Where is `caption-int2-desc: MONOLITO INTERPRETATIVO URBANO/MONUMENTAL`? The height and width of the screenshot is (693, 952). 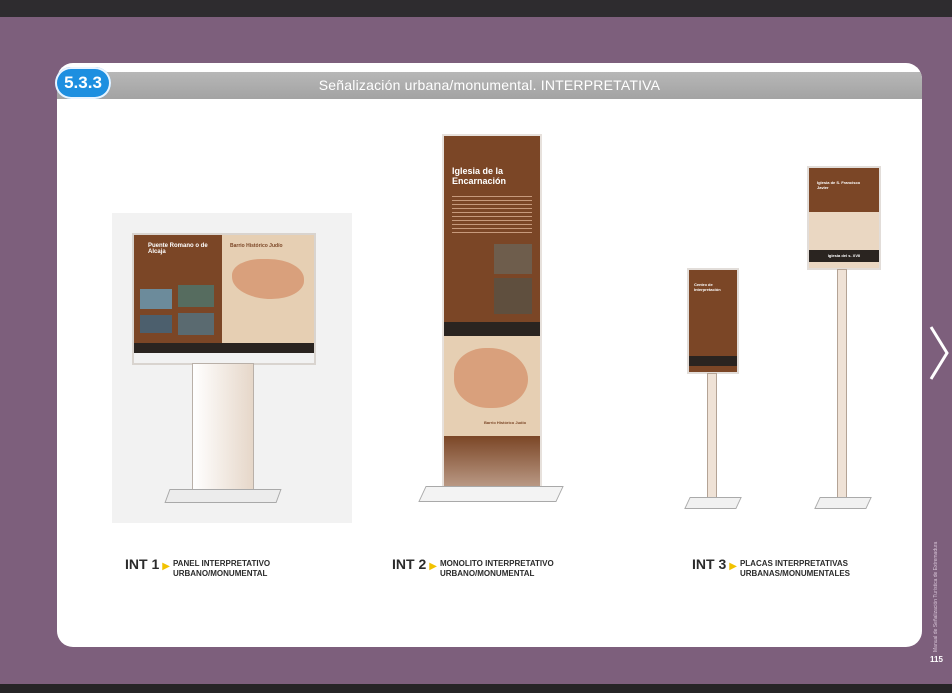 caption-int2-desc: MONOLITO INTERPRETATIVO URBANO/MONUMENTAL is located at coordinates (497, 569).